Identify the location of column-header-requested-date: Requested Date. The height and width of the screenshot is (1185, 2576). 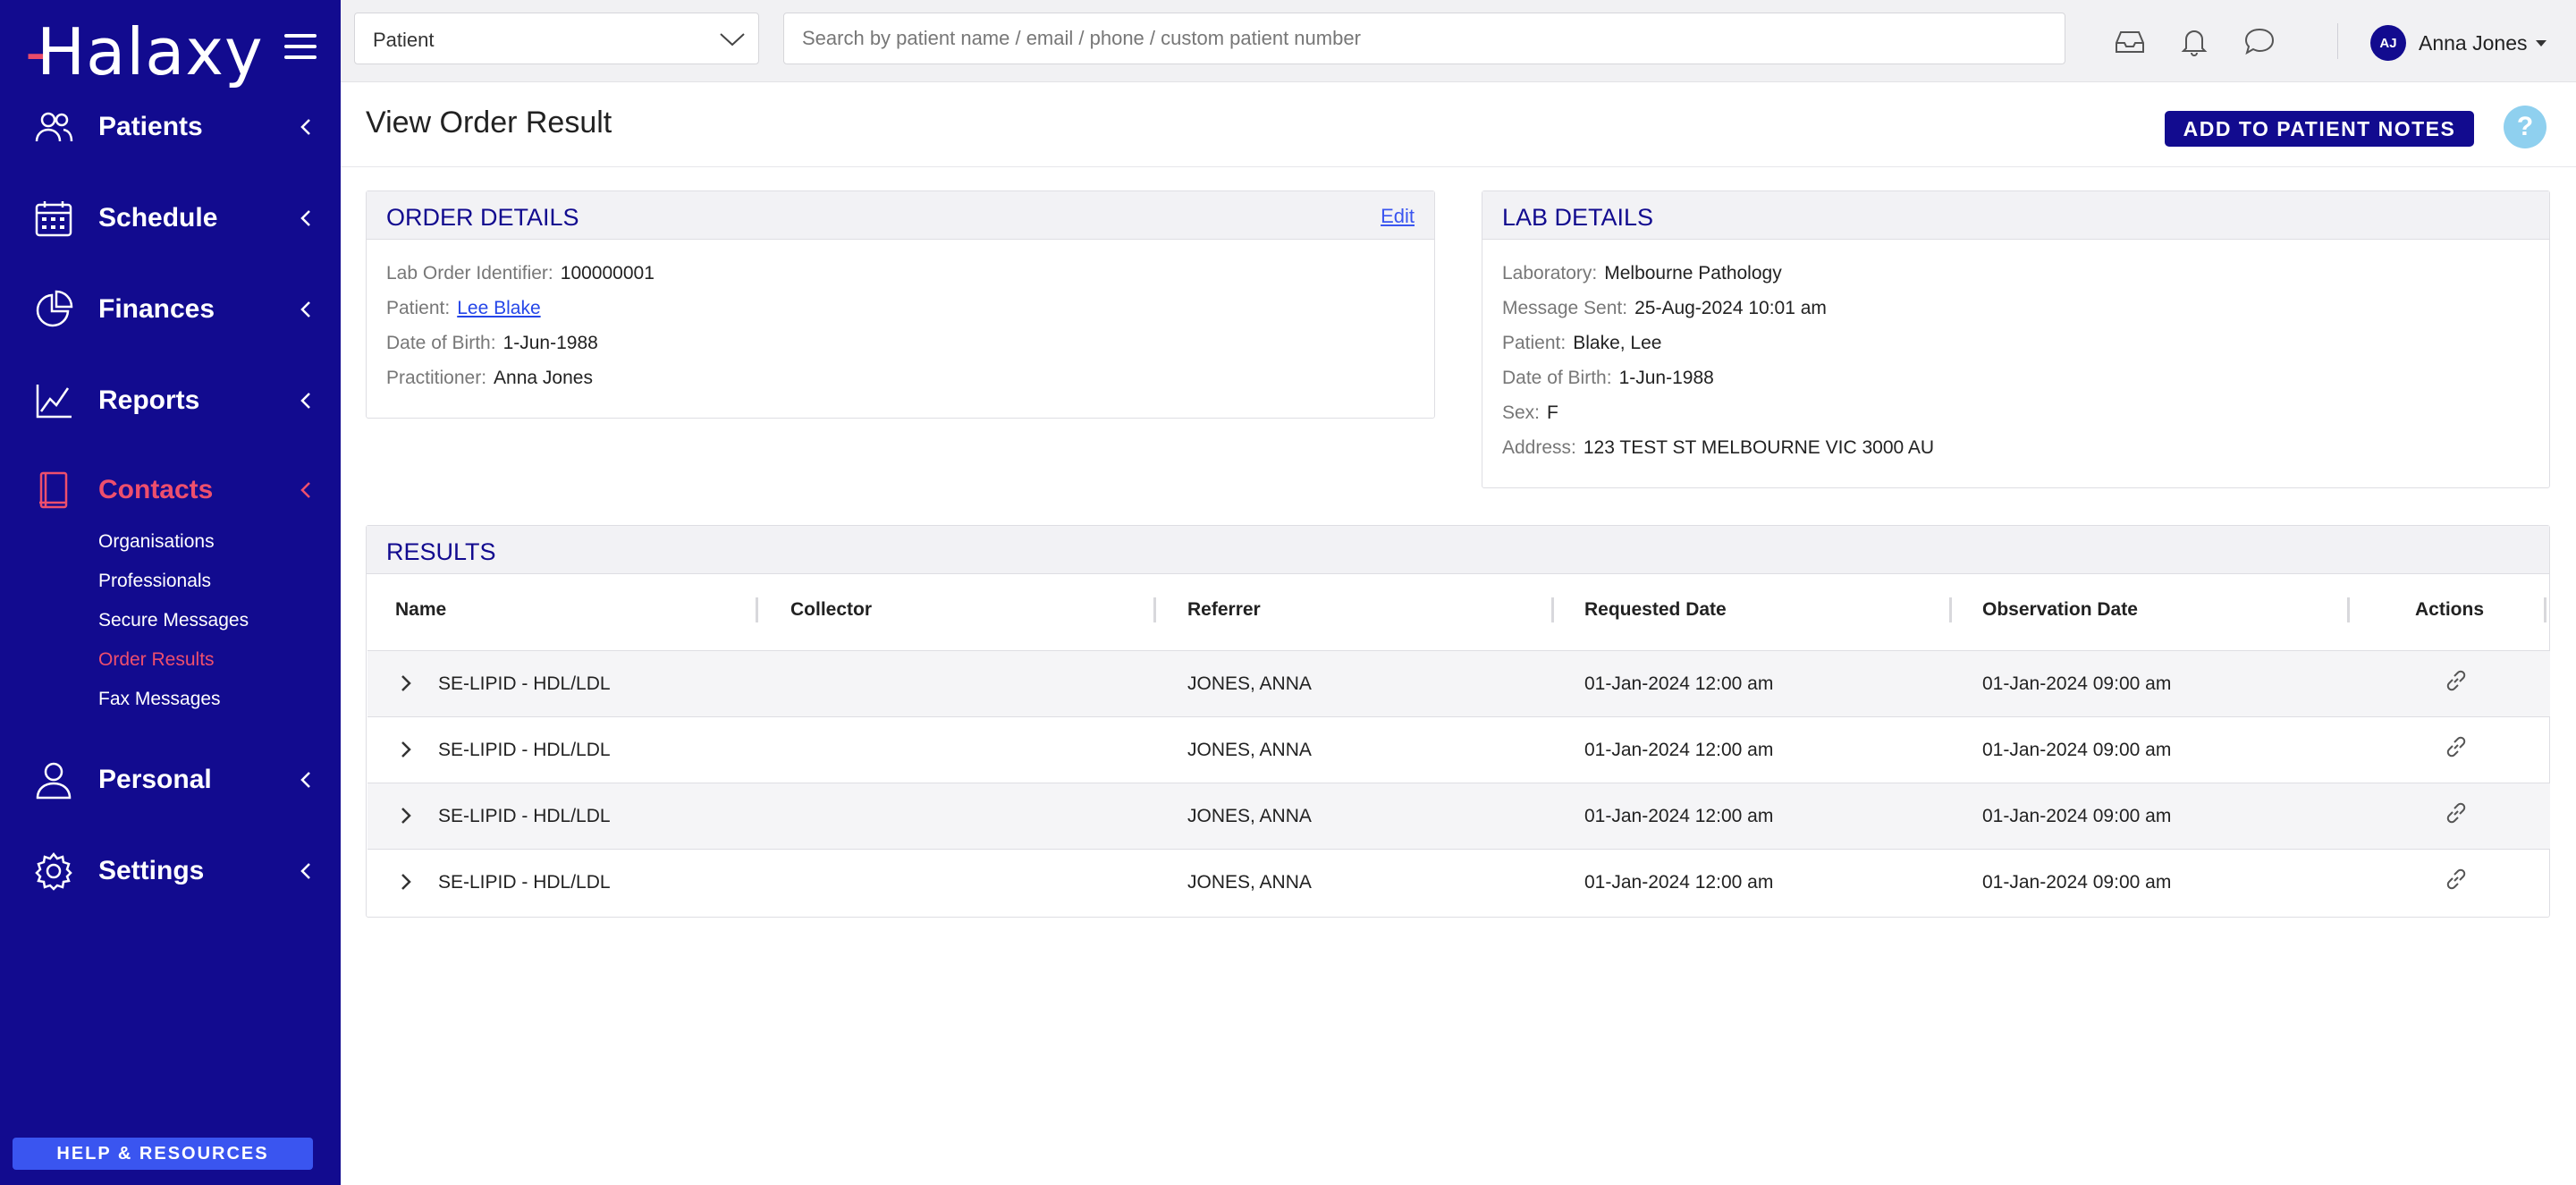
(1655, 610).